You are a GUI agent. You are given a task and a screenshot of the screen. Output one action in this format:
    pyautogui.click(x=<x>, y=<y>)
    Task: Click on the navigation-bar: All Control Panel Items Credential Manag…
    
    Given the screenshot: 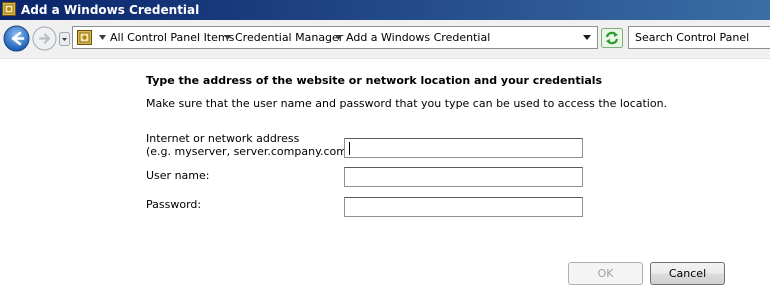 What is the action you would take?
    pyautogui.click(x=385, y=39)
    